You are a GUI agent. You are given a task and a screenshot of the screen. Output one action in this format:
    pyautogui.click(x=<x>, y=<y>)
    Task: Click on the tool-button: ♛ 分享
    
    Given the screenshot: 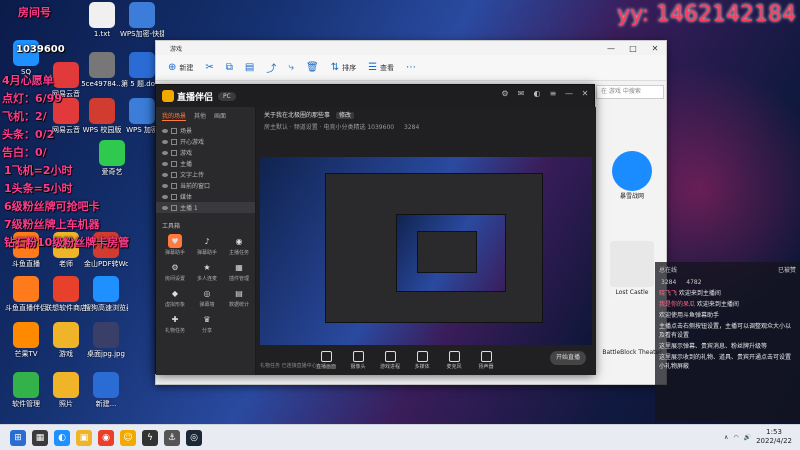 What is the action you would take?
    pyautogui.click(x=207, y=323)
    